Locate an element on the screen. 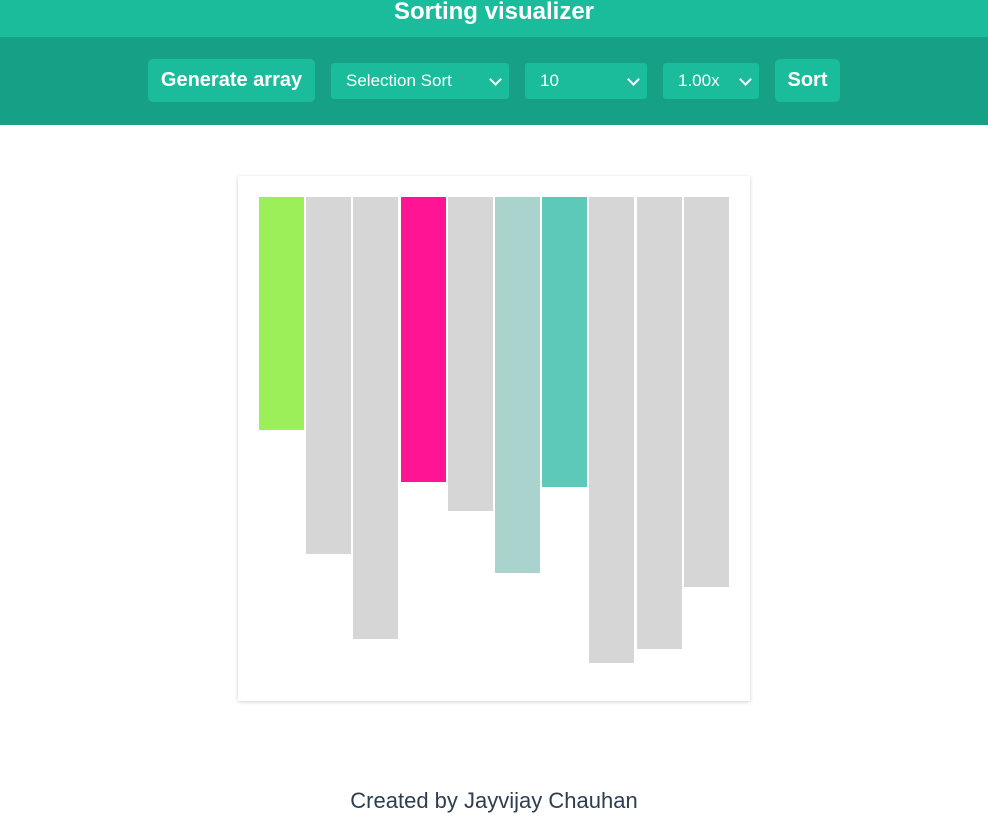  speed-select: 1.00x is located at coordinates (711, 81).